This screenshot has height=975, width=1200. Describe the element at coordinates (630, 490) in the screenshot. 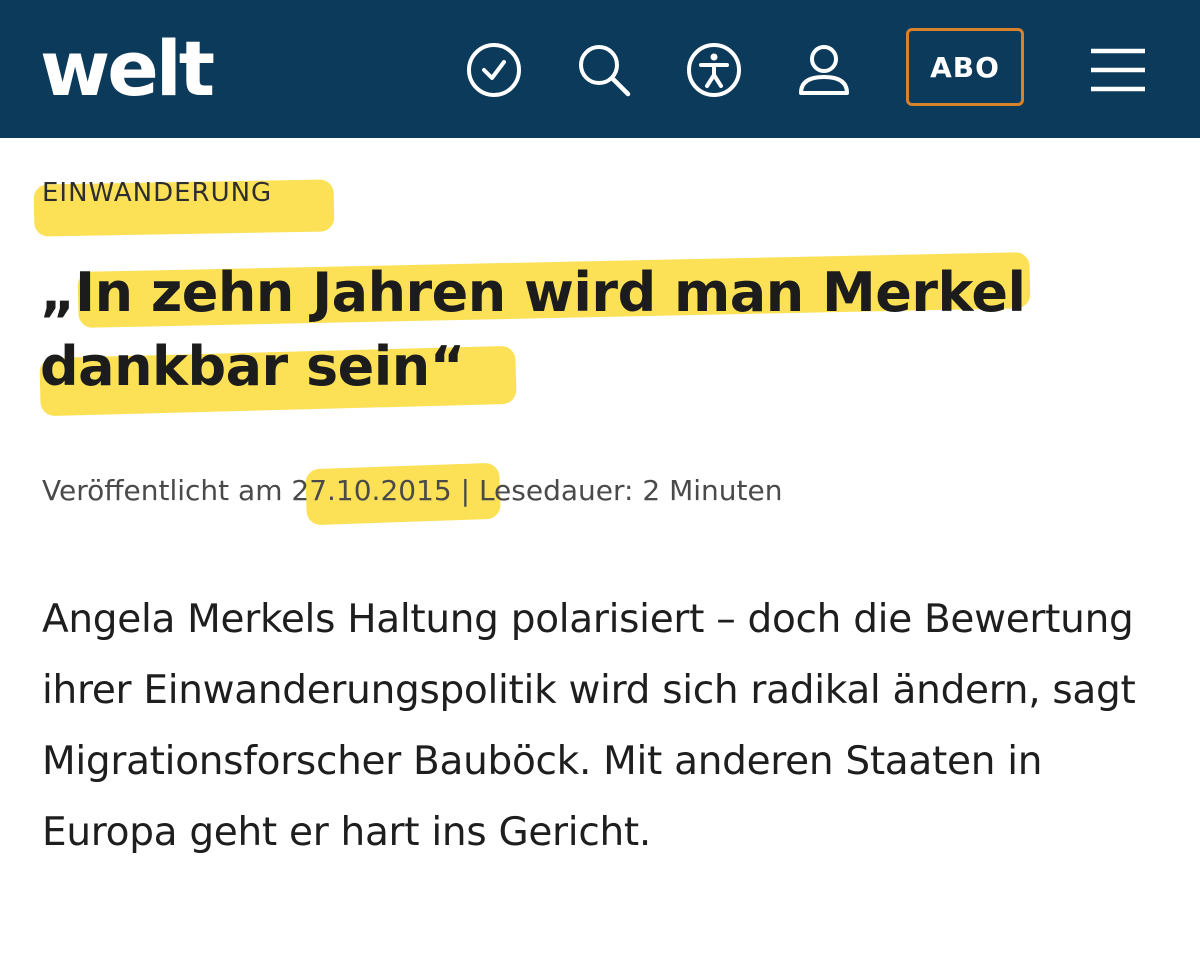

I see `reading-time: Lesedauer: 2 Minuten` at that location.